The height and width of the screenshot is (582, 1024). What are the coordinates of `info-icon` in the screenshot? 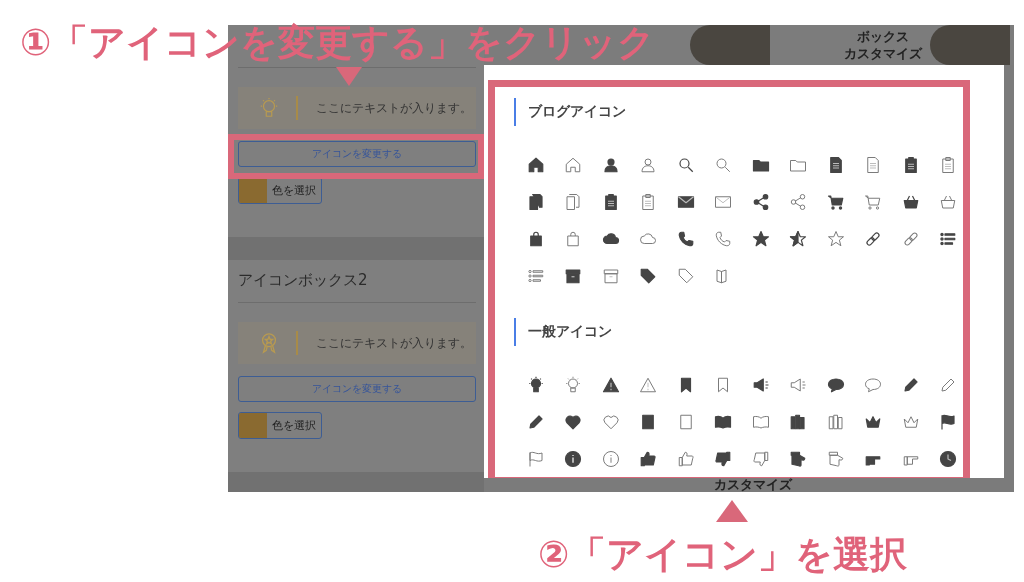 It's located at (573, 458).